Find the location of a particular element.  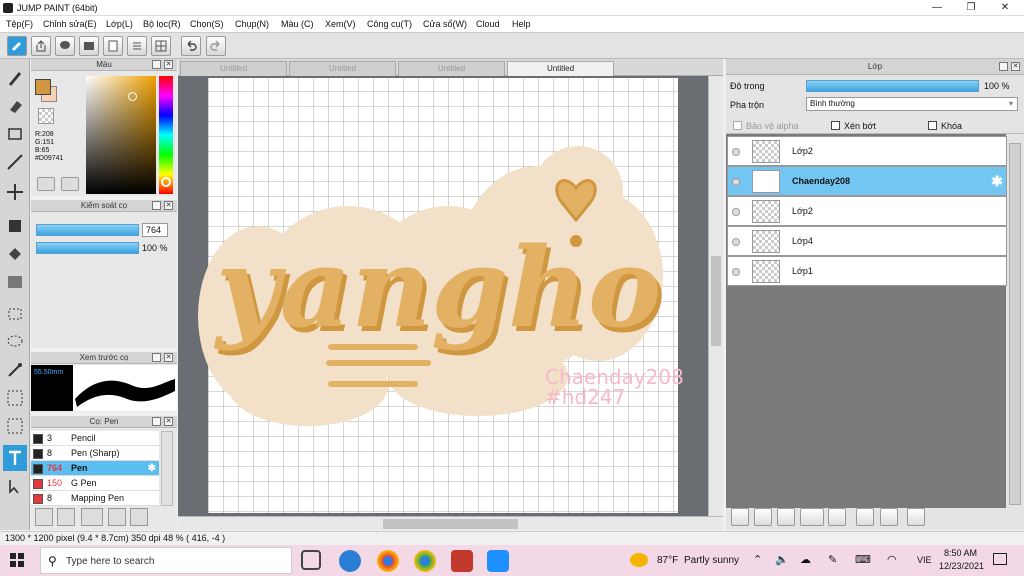

keyboard-icon: ⌨ is located at coordinates (863, 559).